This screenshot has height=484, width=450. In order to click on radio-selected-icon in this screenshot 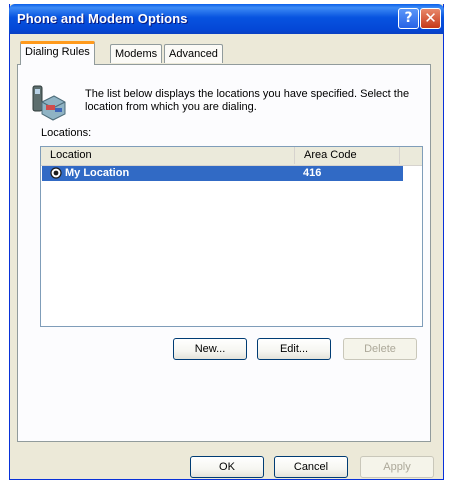, I will do `click(56, 173)`.